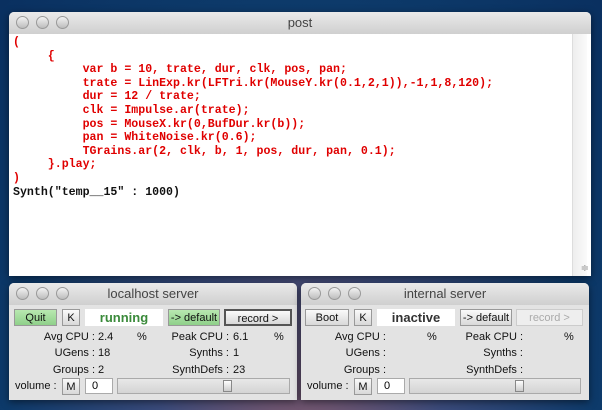  What do you see at coordinates (241, 337) in the screenshot?
I see `peak-cpu-value: 6.1` at bounding box center [241, 337].